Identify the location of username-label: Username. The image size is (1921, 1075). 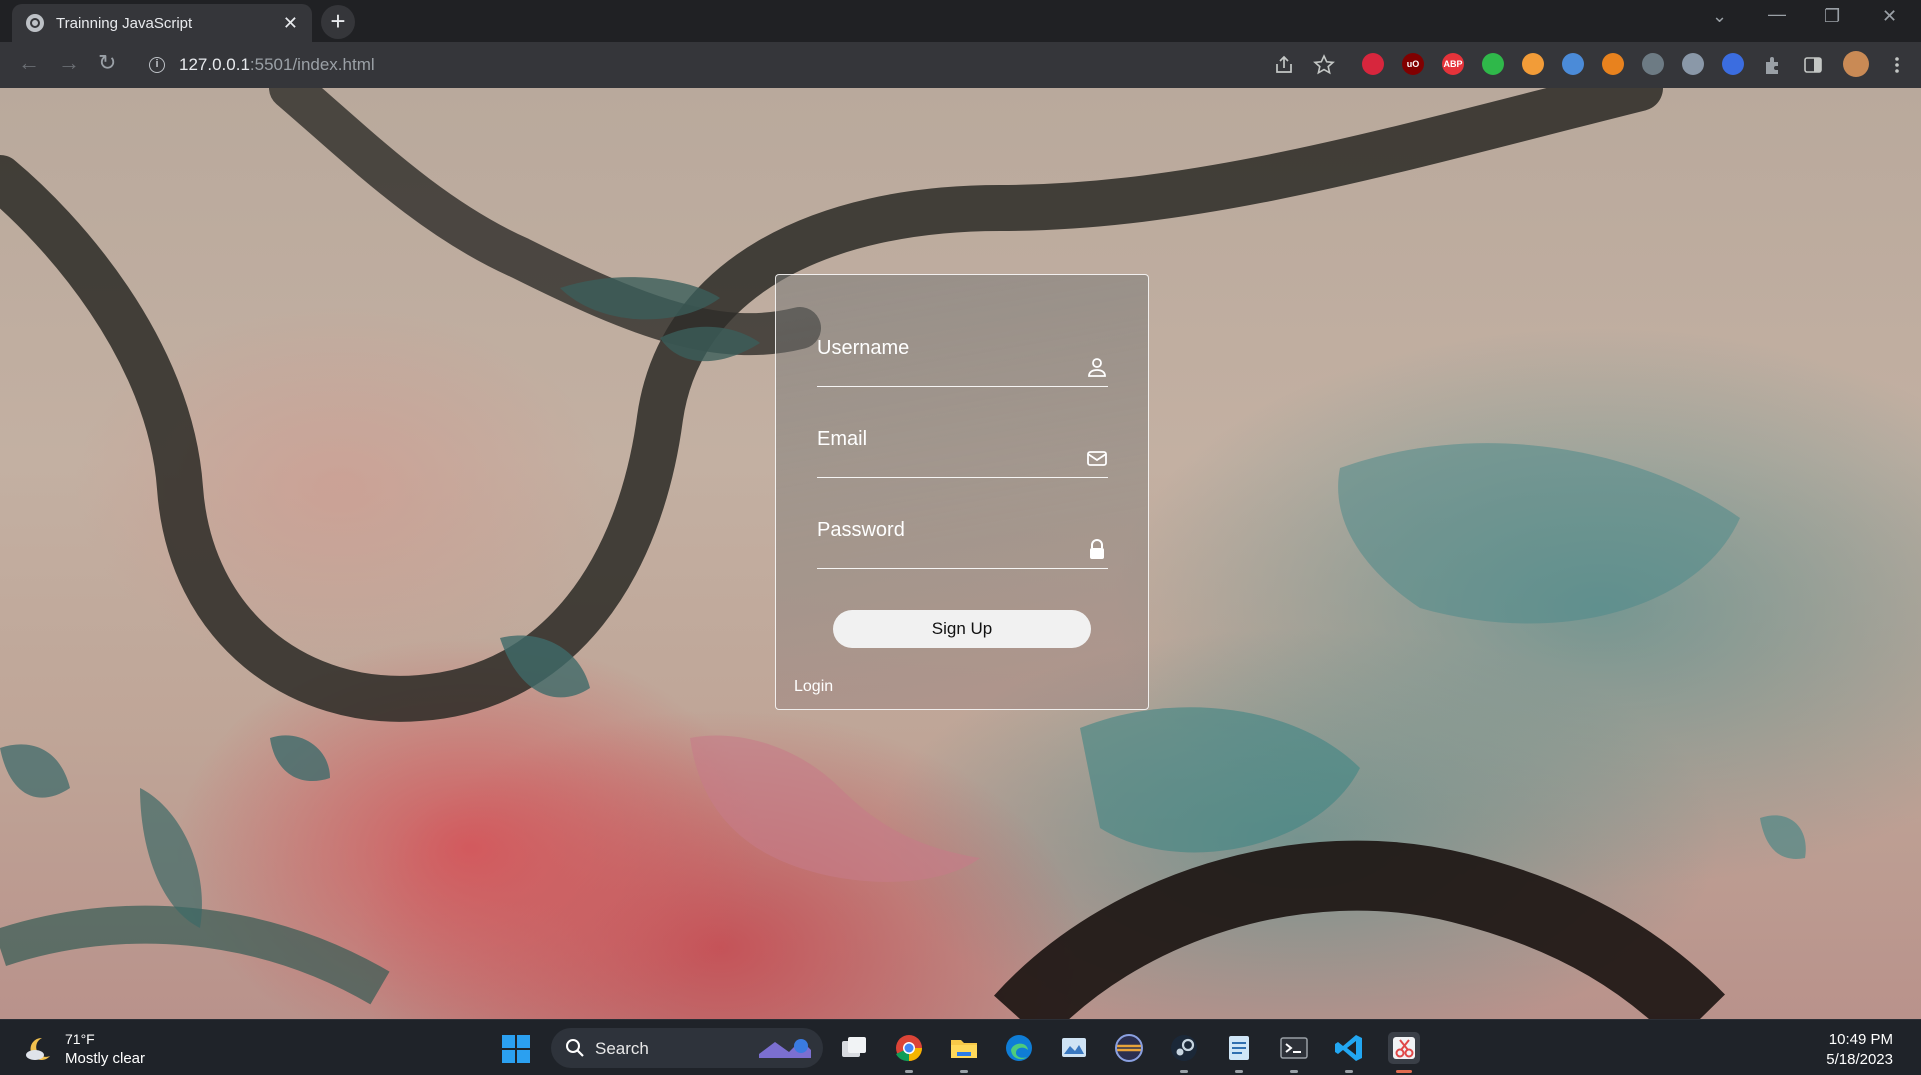
(863, 348).